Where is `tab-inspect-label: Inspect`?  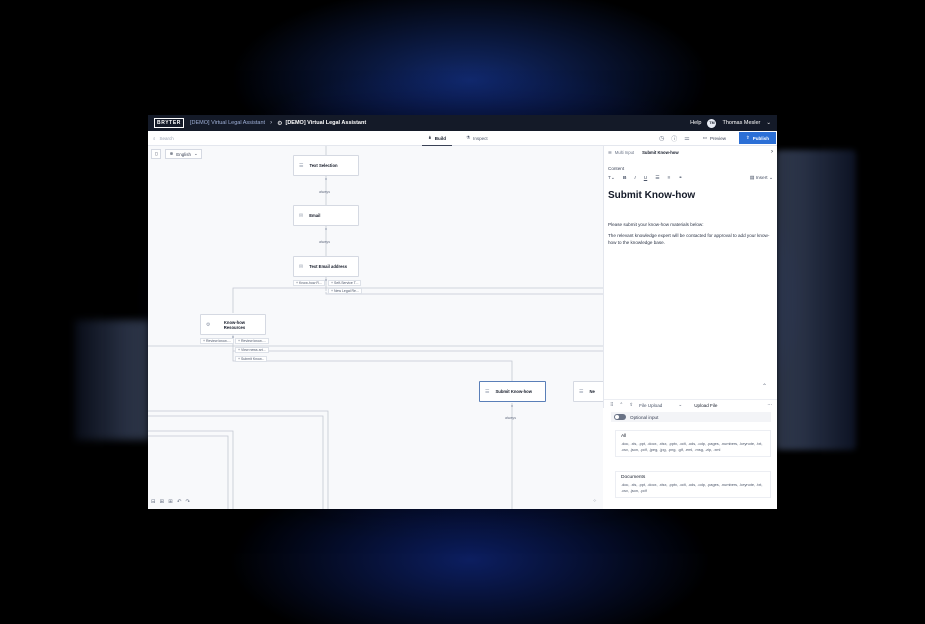 tab-inspect-label: Inspect is located at coordinates (480, 138).